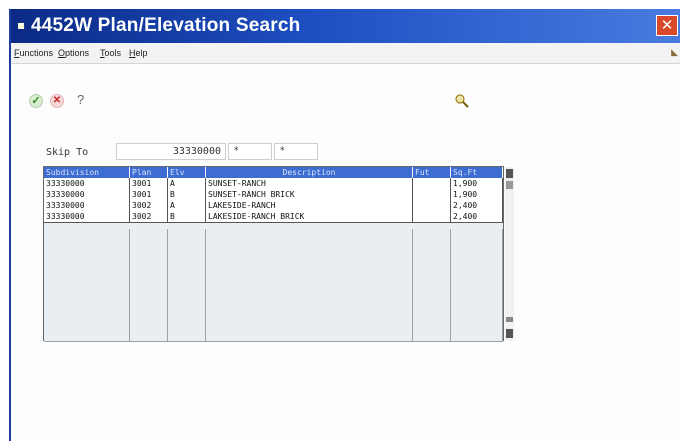 This screenshot has width=680, height=441. What do you see at coordinates (462, 101) in the screenshot?
I see `magnifier-icon` at bounding box center [462, 101].